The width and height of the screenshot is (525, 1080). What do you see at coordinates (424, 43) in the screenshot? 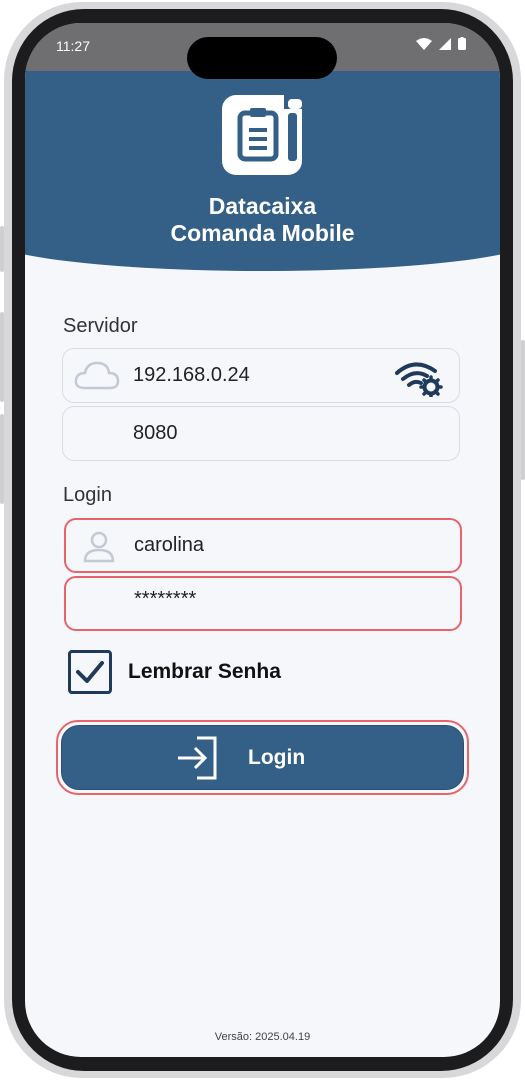
I see `wifi-status-icon` at bounding box center [424, 43].